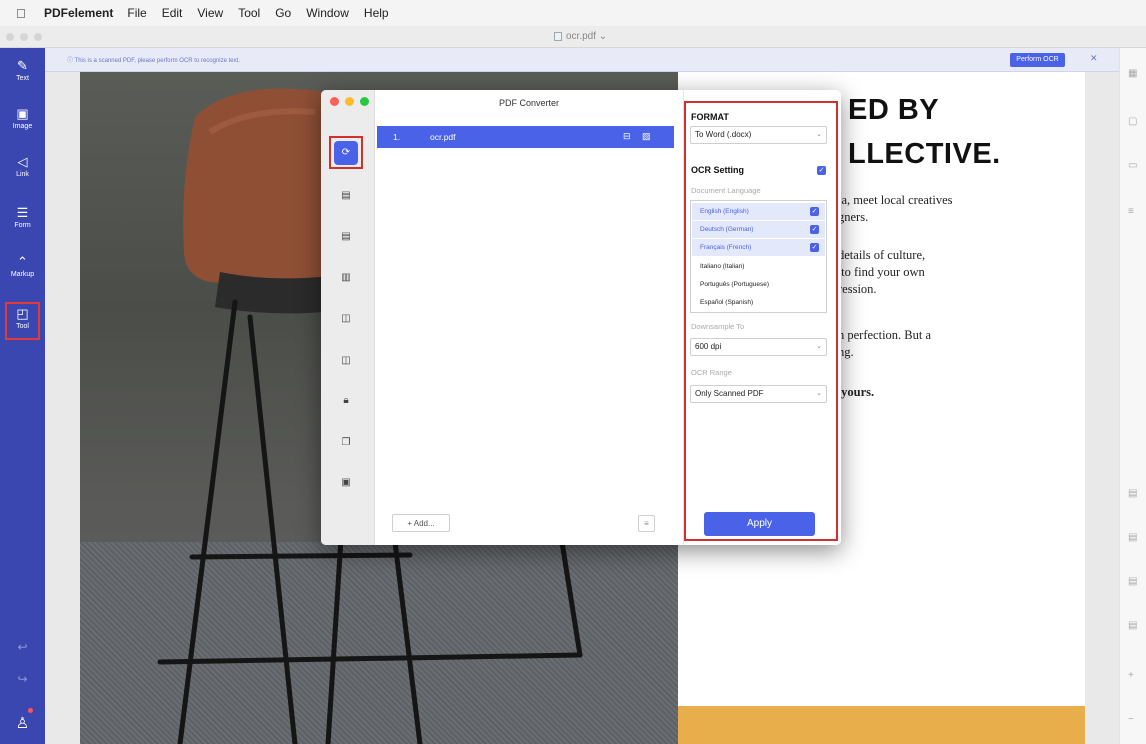 This screenshot has height=744, width=1146. Describe the element at coordinates (443, 137) in the screenshot. I see `file-name: ocr.pdf` at that location.